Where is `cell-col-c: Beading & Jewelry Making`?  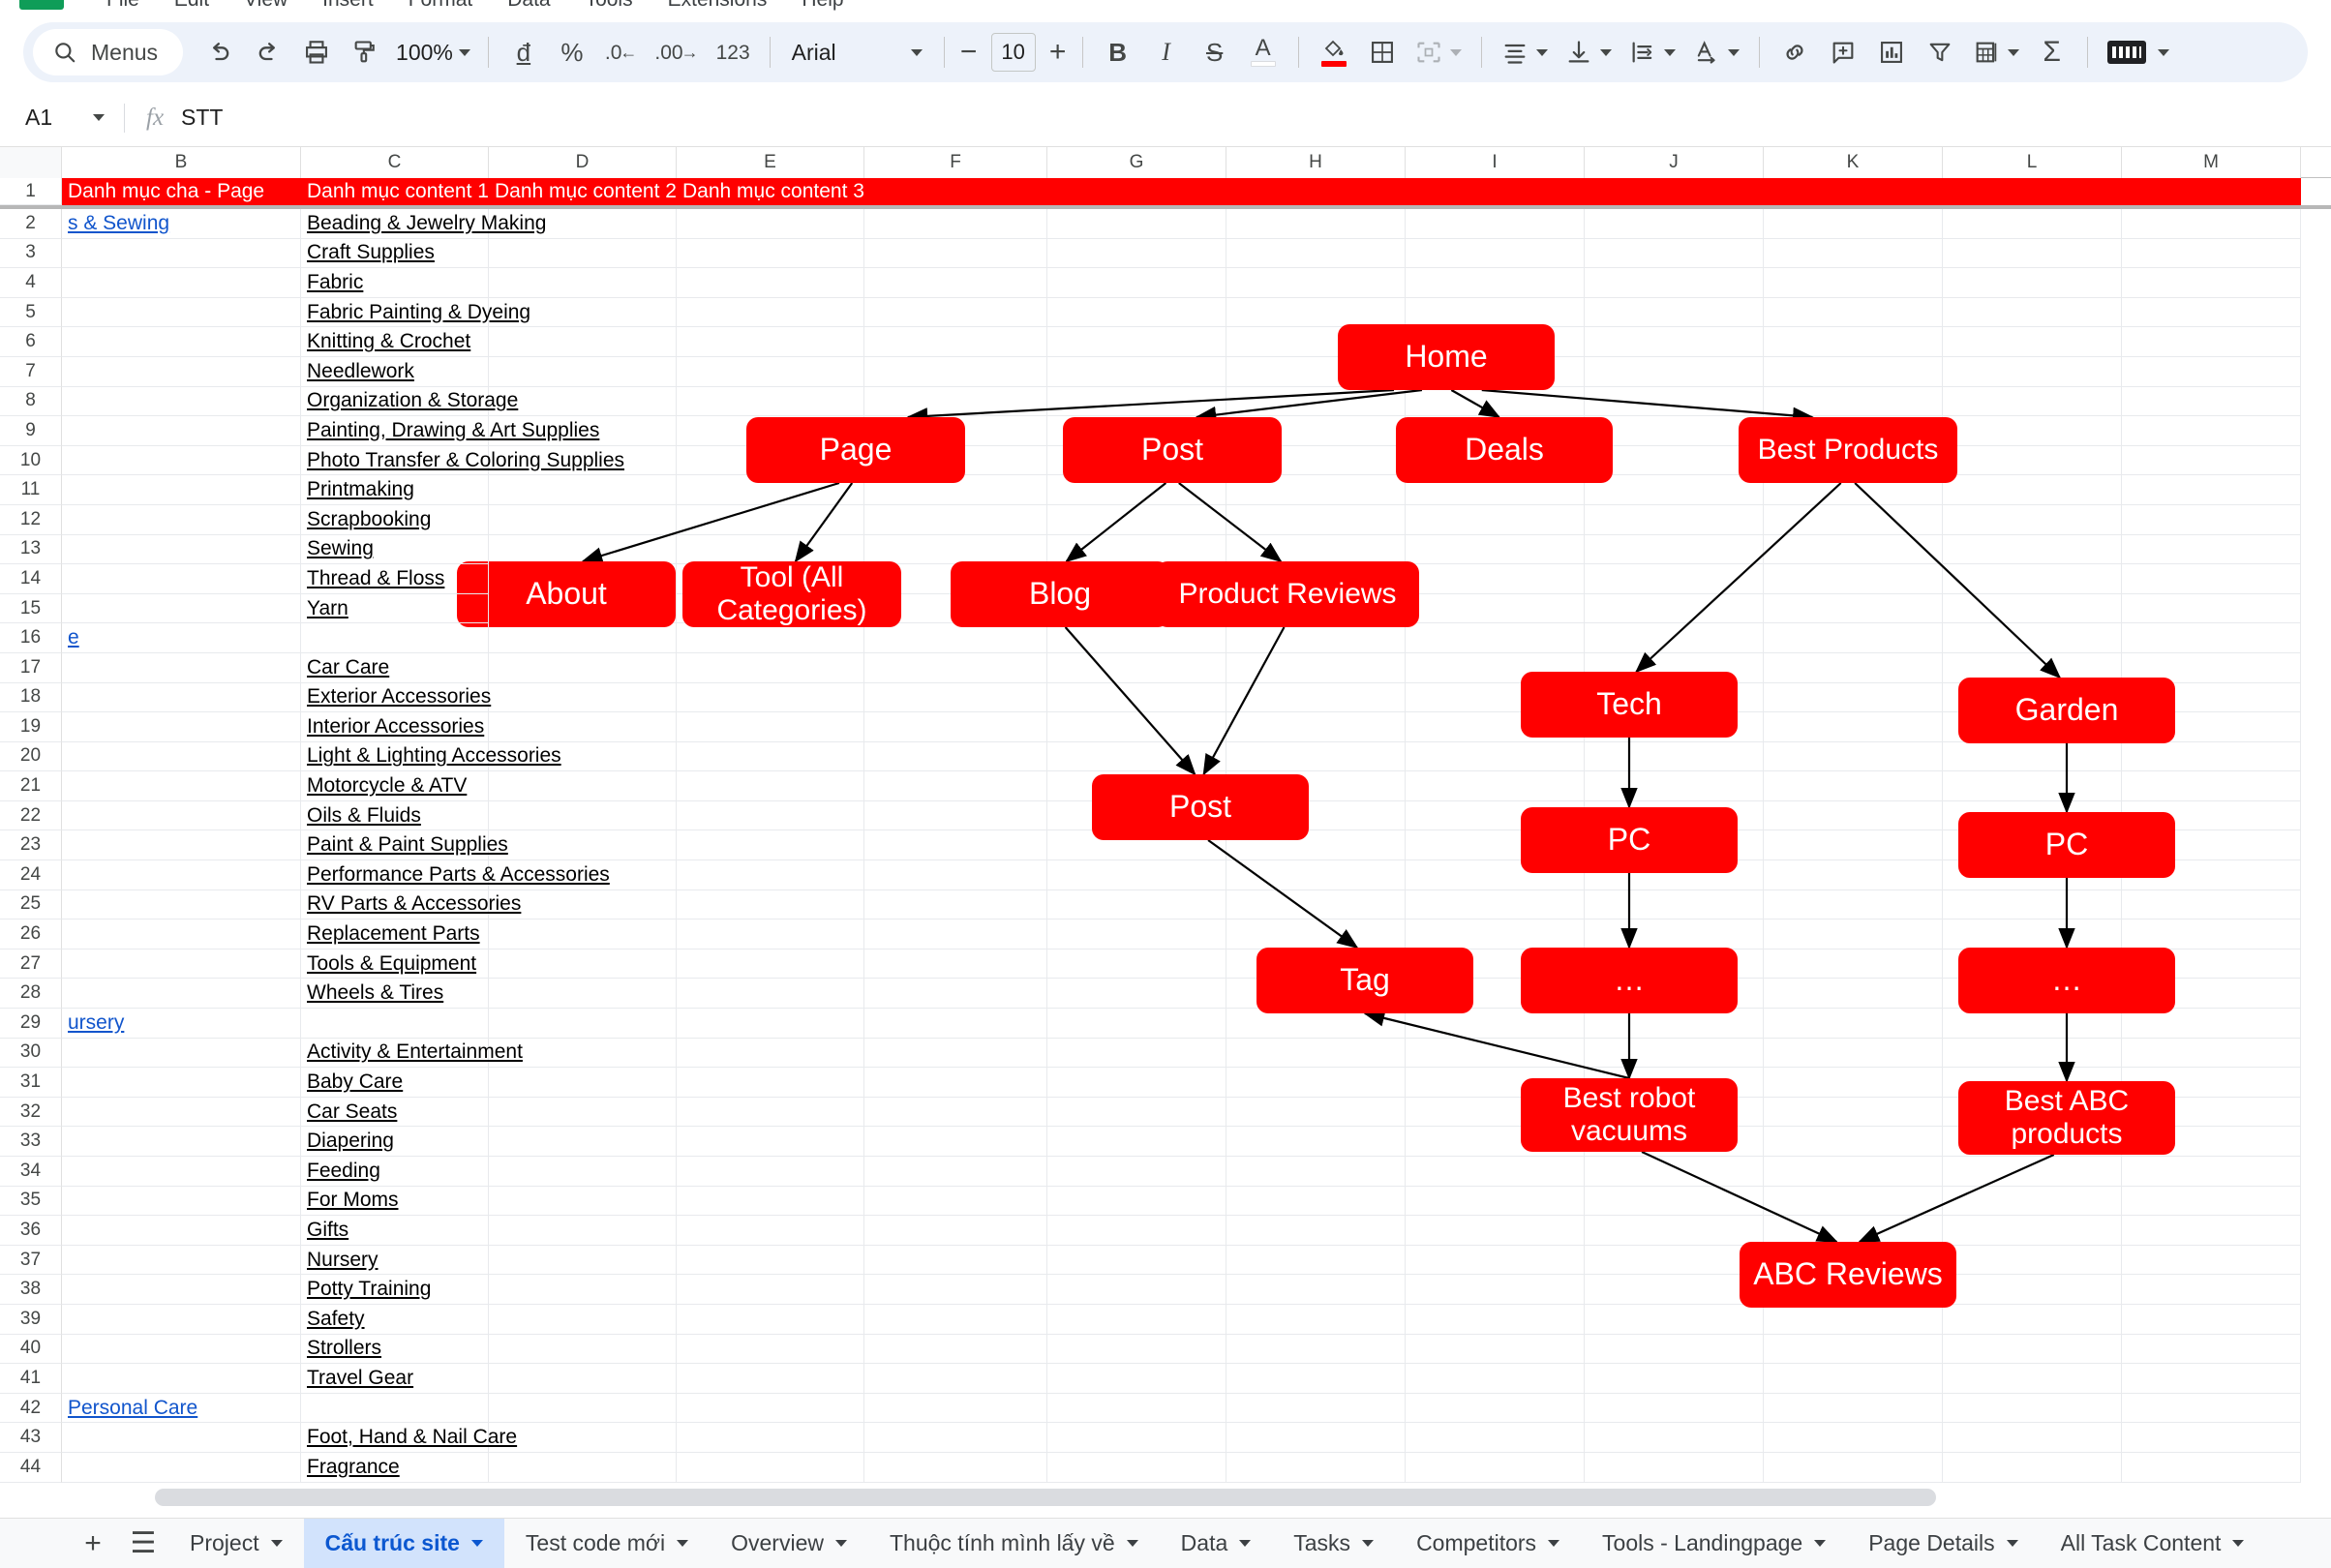 cell-col-c: Beading & Jewelry Making is located at coordinates (424, 224).